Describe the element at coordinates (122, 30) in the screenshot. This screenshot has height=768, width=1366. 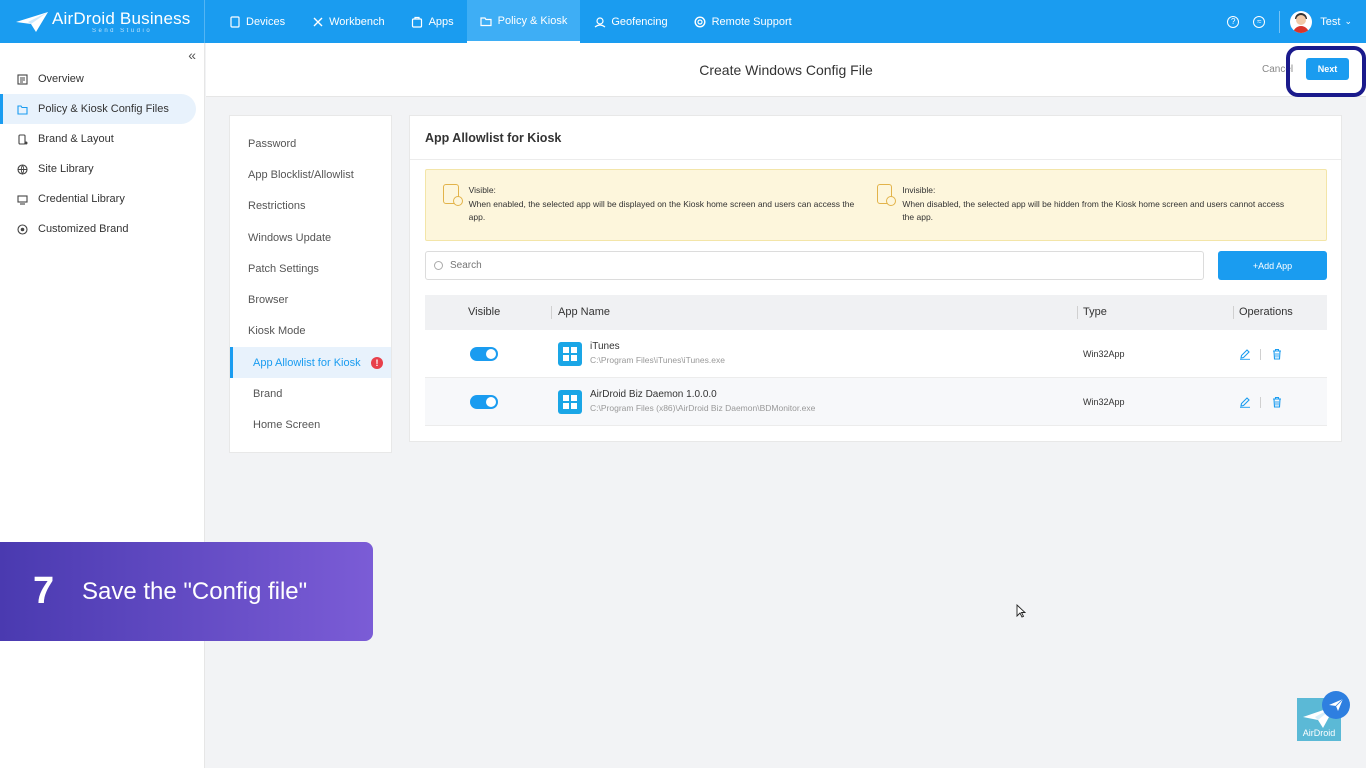
I see `brand-subtitle: Send Studio` at that location.